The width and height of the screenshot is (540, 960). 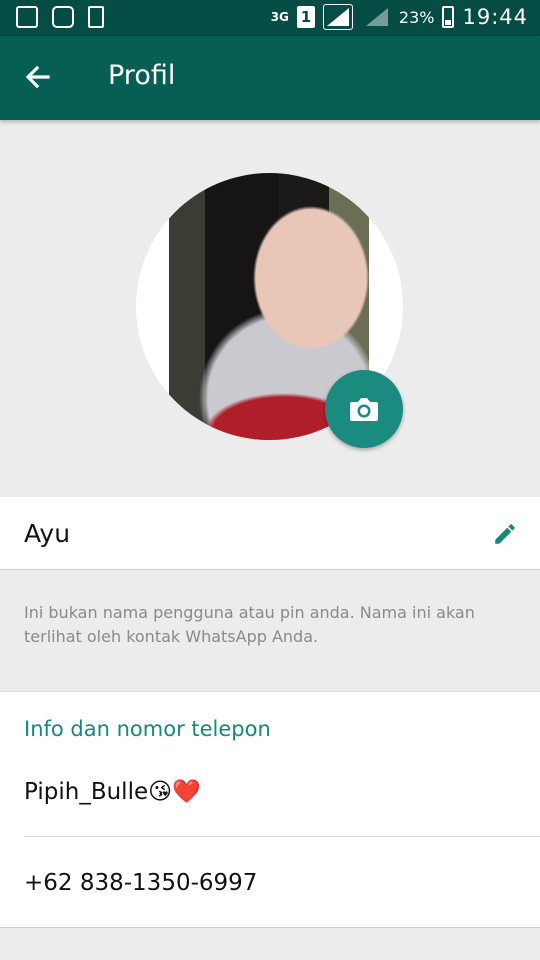 I want to click on battery-icon, so click(x=448, y=17).